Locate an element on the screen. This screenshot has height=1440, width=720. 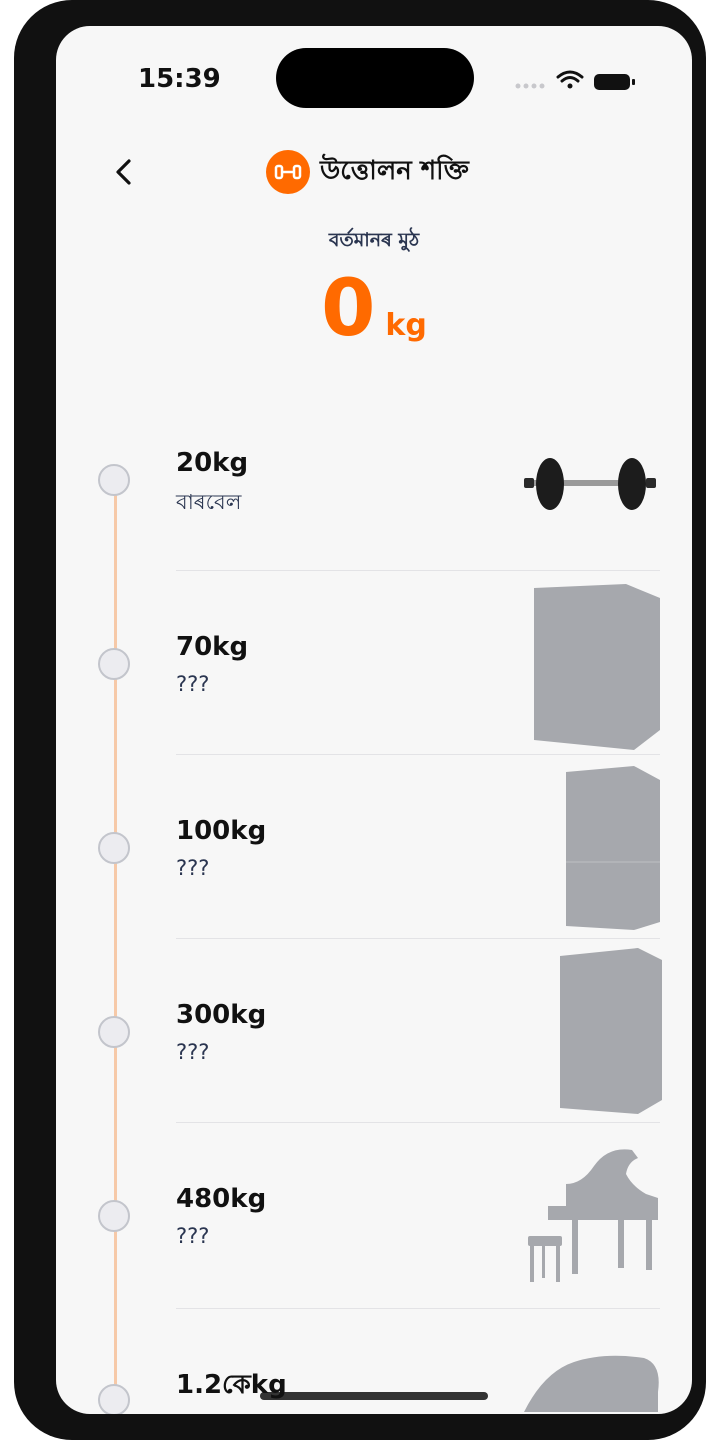
status-time: 15:39 is located at coordinates (179, 79).